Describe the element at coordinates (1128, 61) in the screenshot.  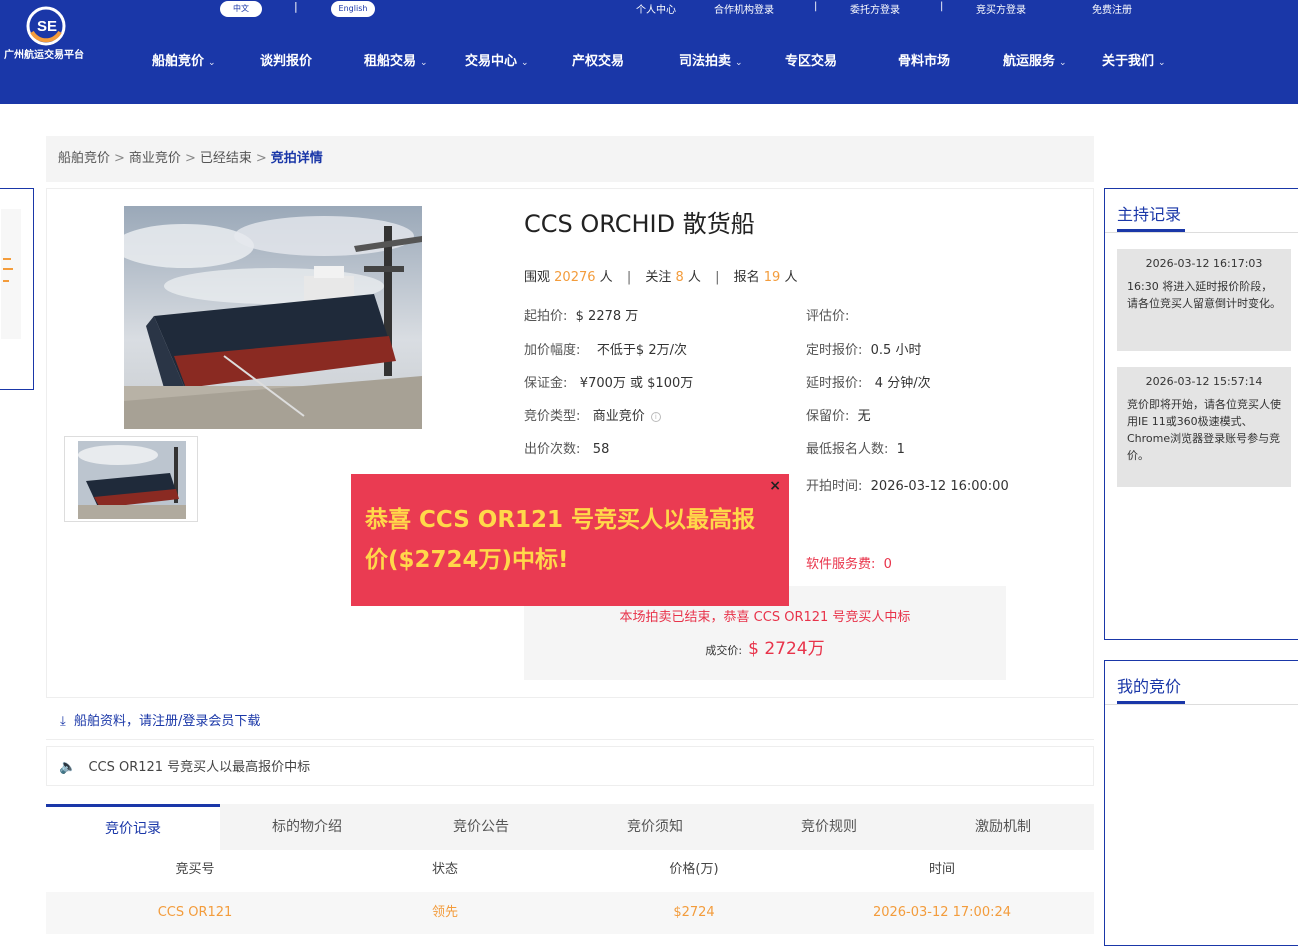
I see `nav-label: 关于我们` at that location.